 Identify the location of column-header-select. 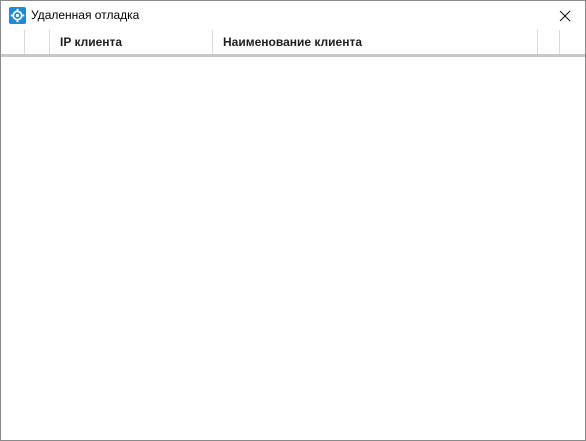
(37, 42).